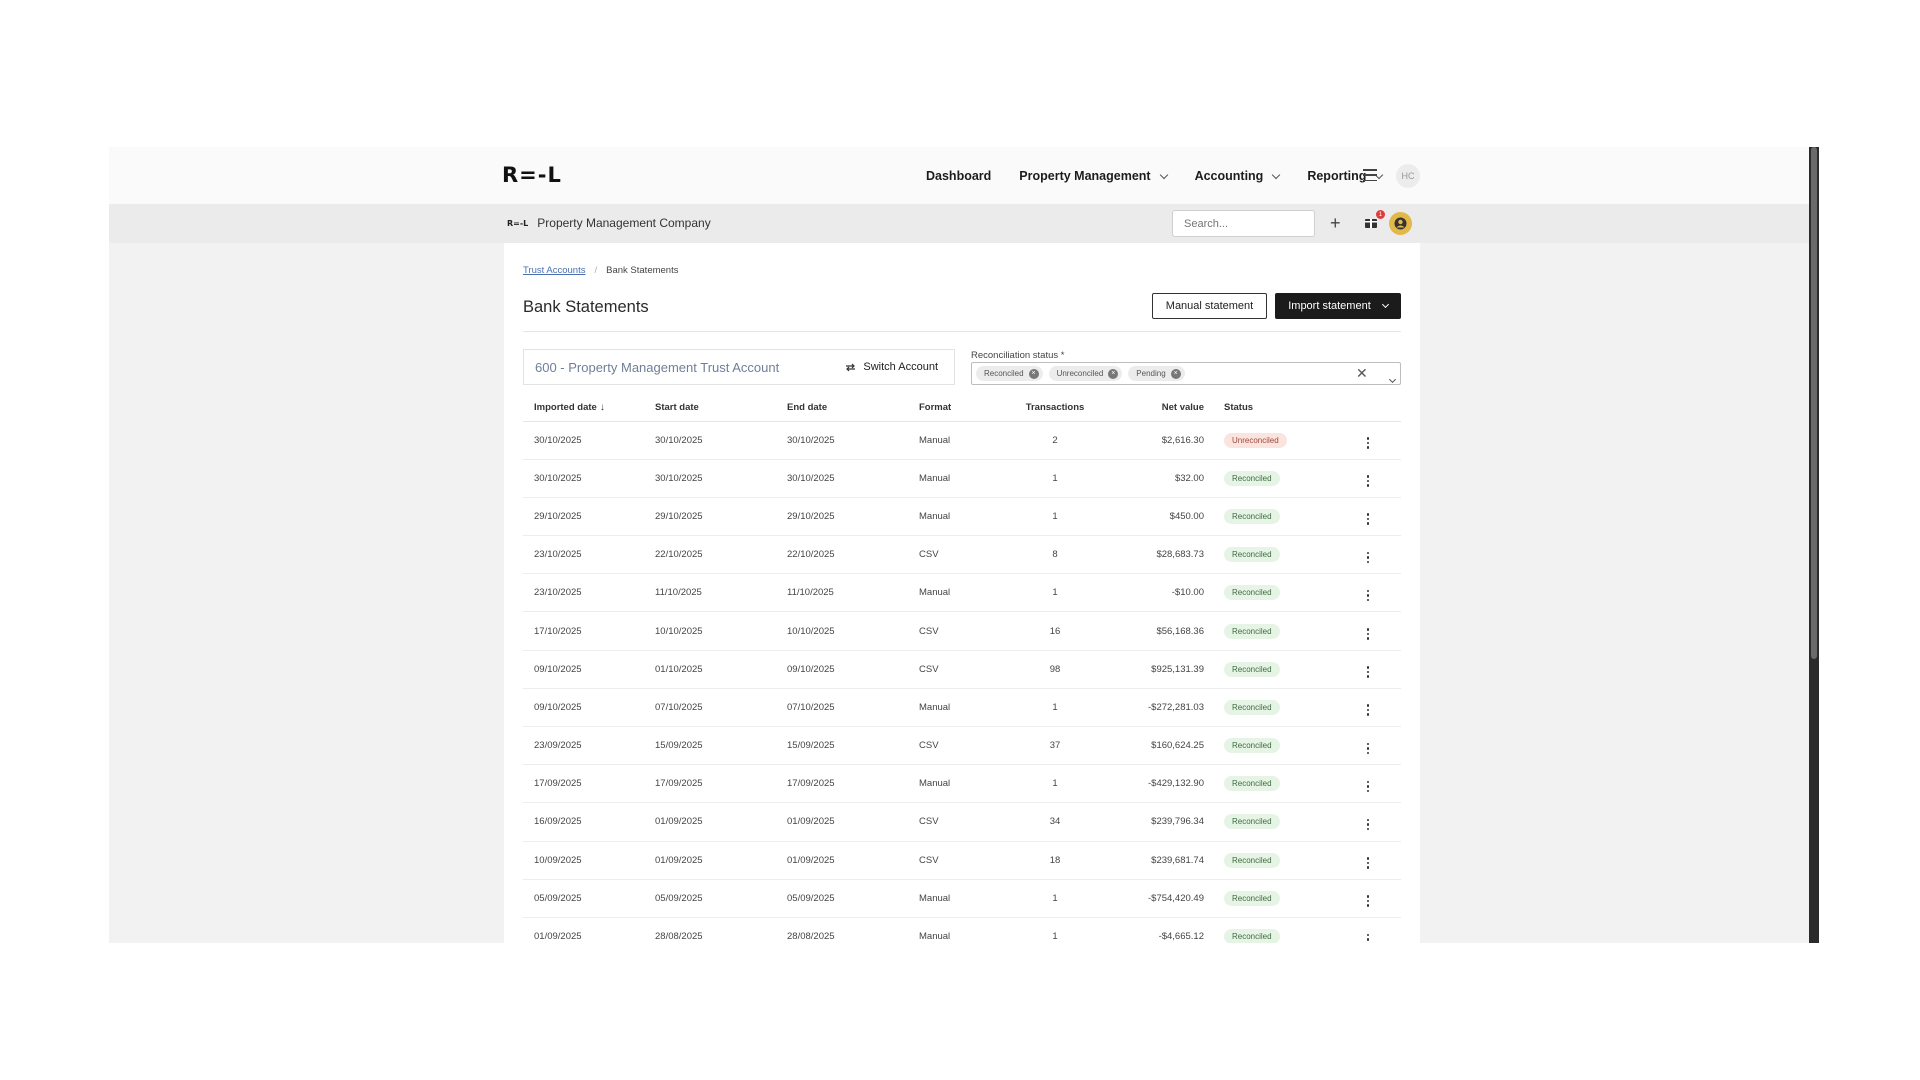 The width and height of the screenshot is (1920, 1080). Describe the element at coordinates (1159, 408) in the screenshot. I see `column-header-net-value: Net value` at that location.